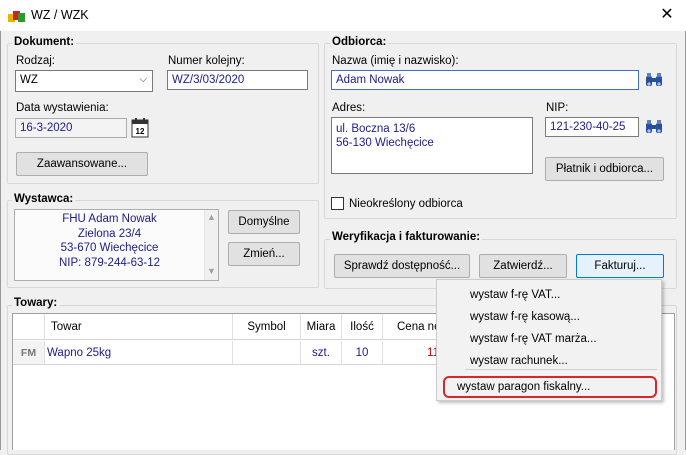 The height and width of the screenshot is (455, 686). I want to click on column-header-symbol: Symbol, so click(267, 327).